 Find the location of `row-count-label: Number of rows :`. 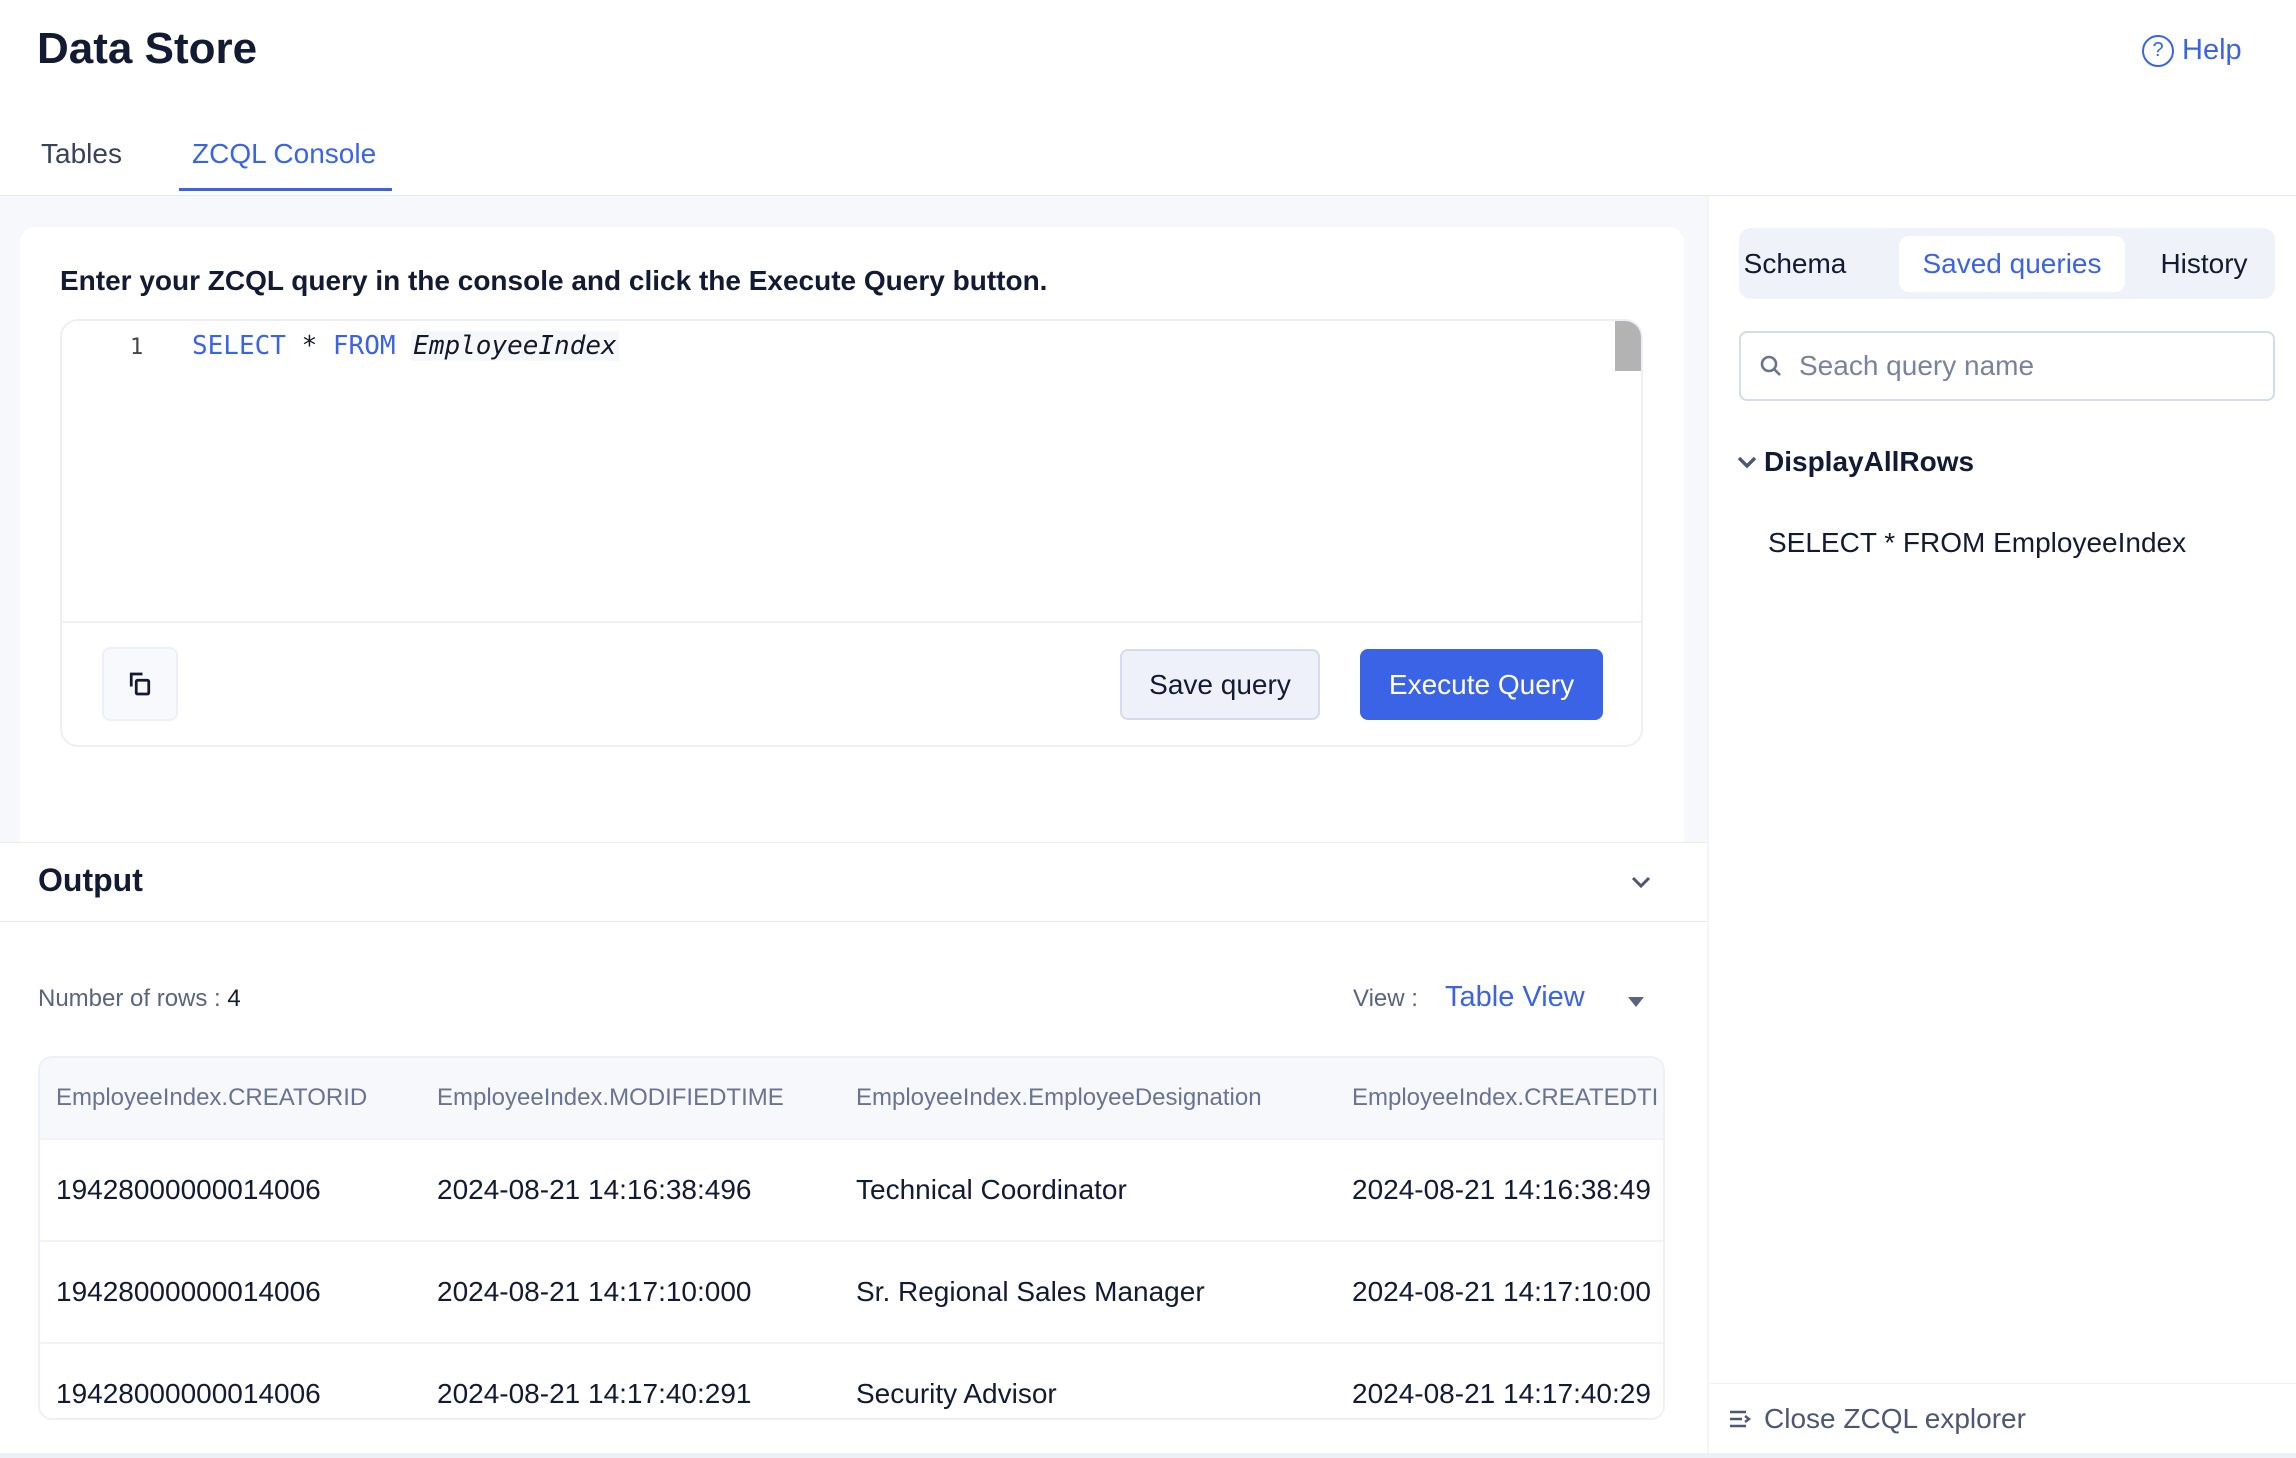

row-count-label: Number of rows : is located at coordinates (133, 998).